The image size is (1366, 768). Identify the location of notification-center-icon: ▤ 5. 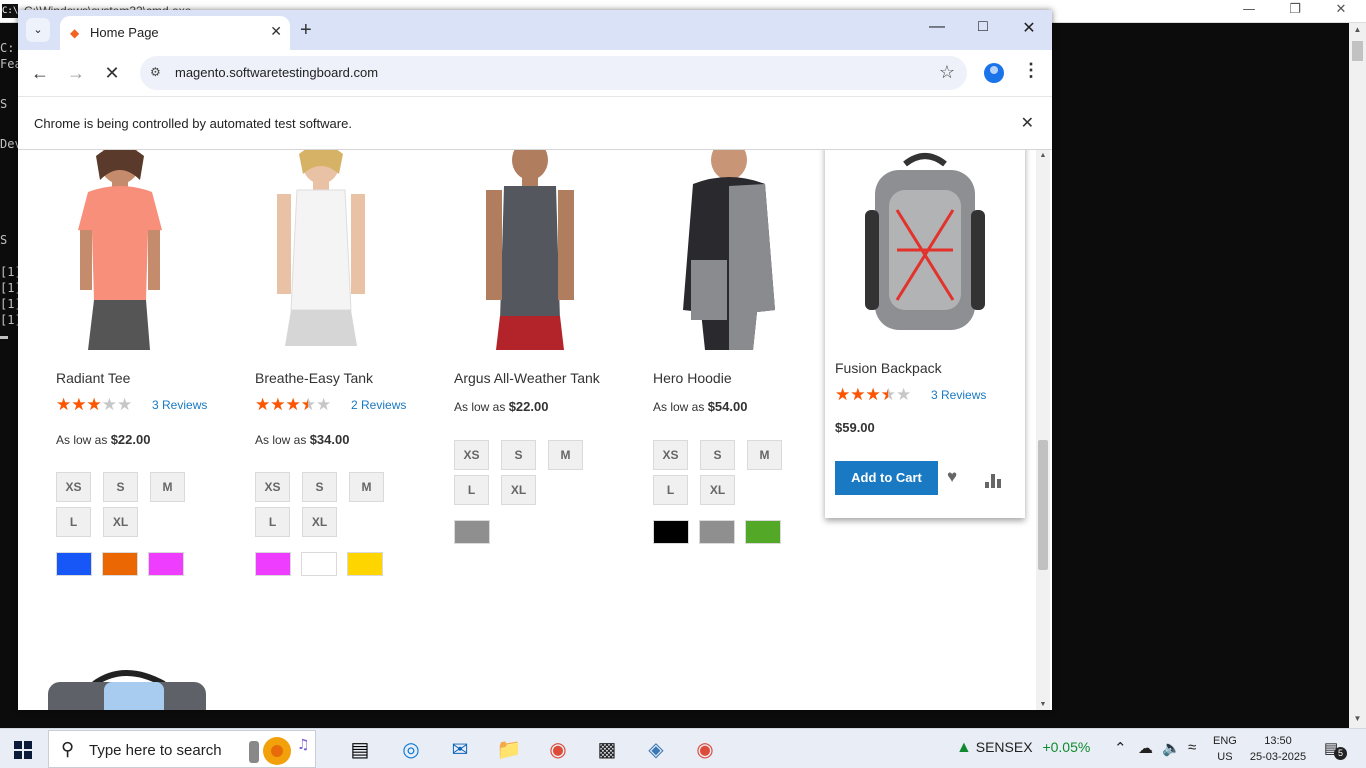
(1335, 749).